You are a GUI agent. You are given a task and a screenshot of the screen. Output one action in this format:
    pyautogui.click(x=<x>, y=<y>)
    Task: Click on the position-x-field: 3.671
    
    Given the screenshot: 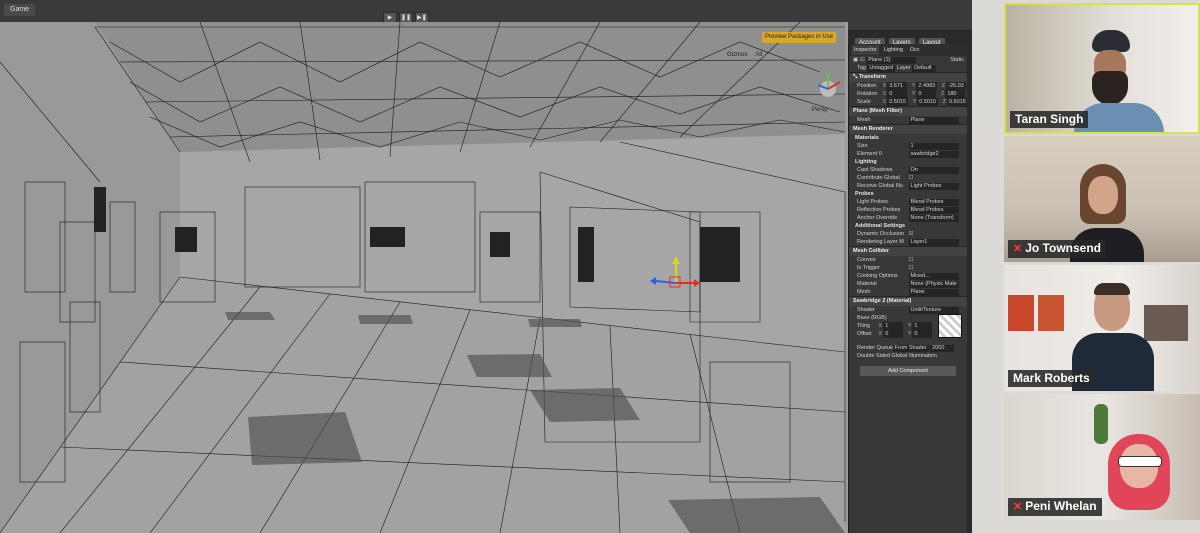 What is the action you would take?
    pyautogui.click(x=897, y=86)
    